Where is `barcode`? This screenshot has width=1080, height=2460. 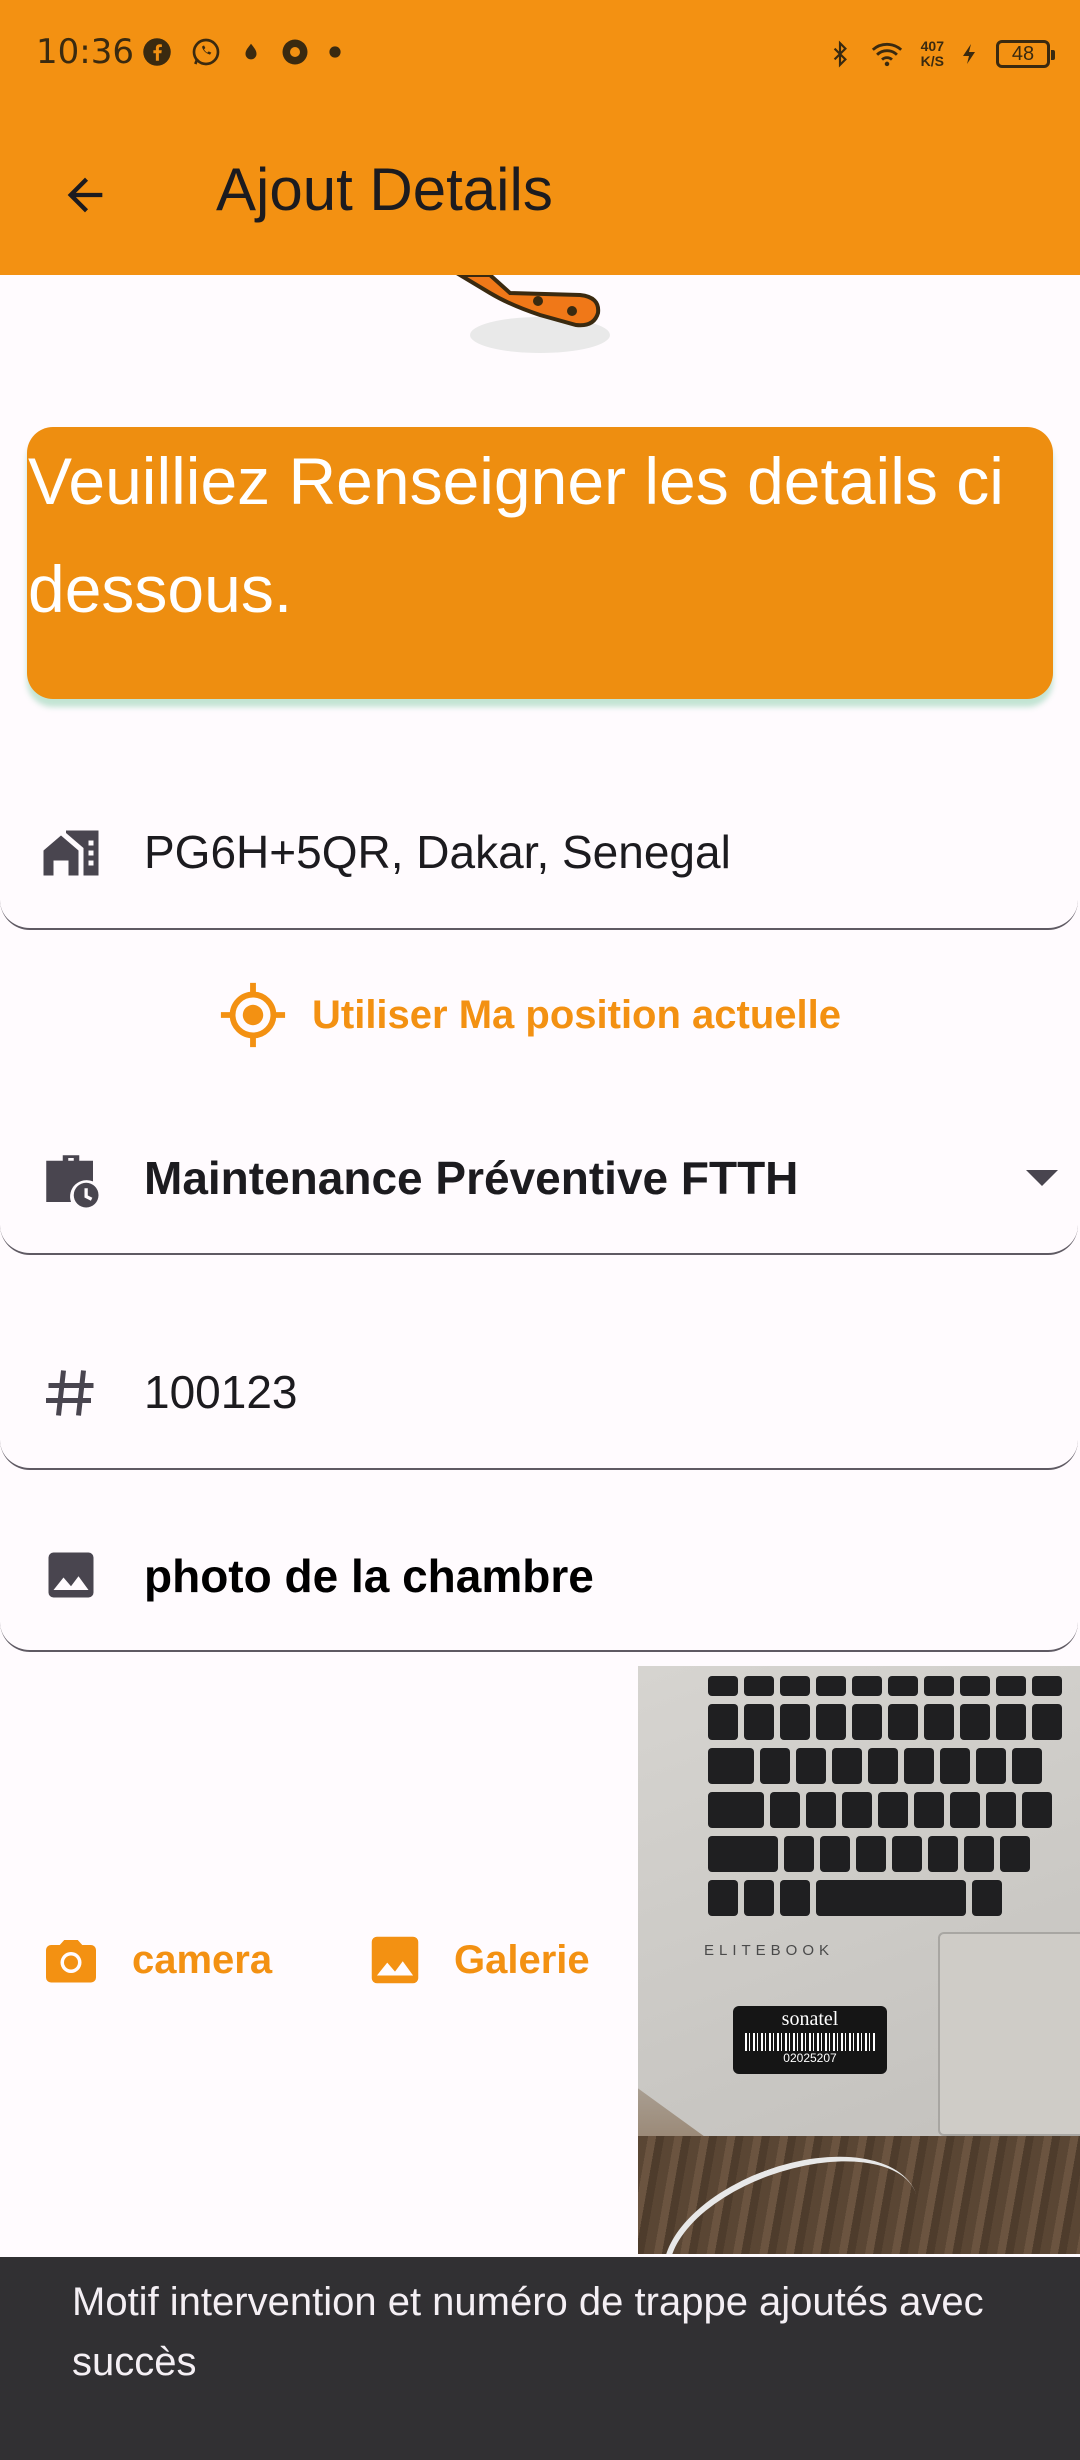 barcode is located at coordinates (810, 2042).